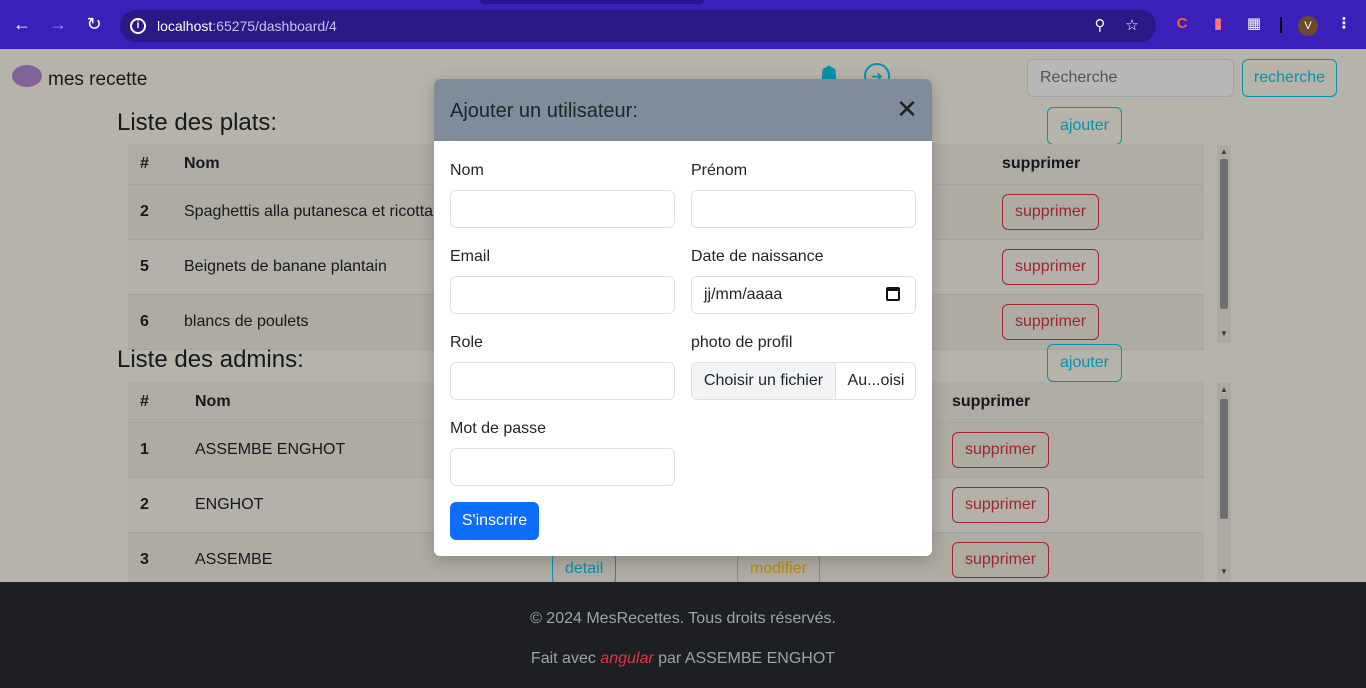  Describe the element at coordinates (803, 295) in the screenshot. I see `date-field: jj/mm/aaaa` at that location.